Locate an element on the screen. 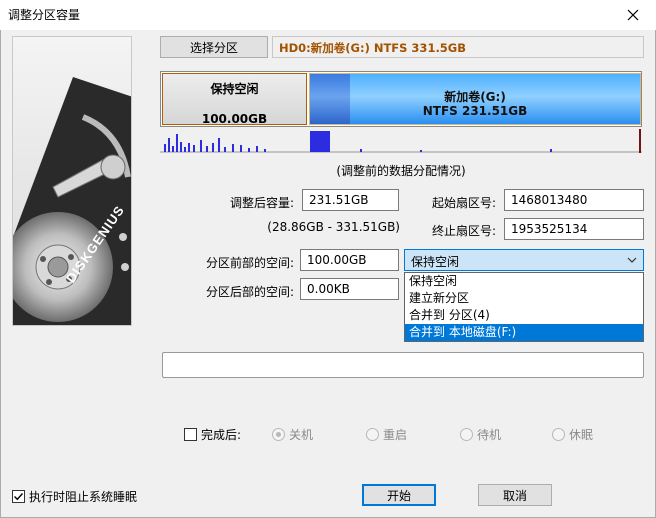  before-space-input: 100.00GB is located at coordinates (349, 260).